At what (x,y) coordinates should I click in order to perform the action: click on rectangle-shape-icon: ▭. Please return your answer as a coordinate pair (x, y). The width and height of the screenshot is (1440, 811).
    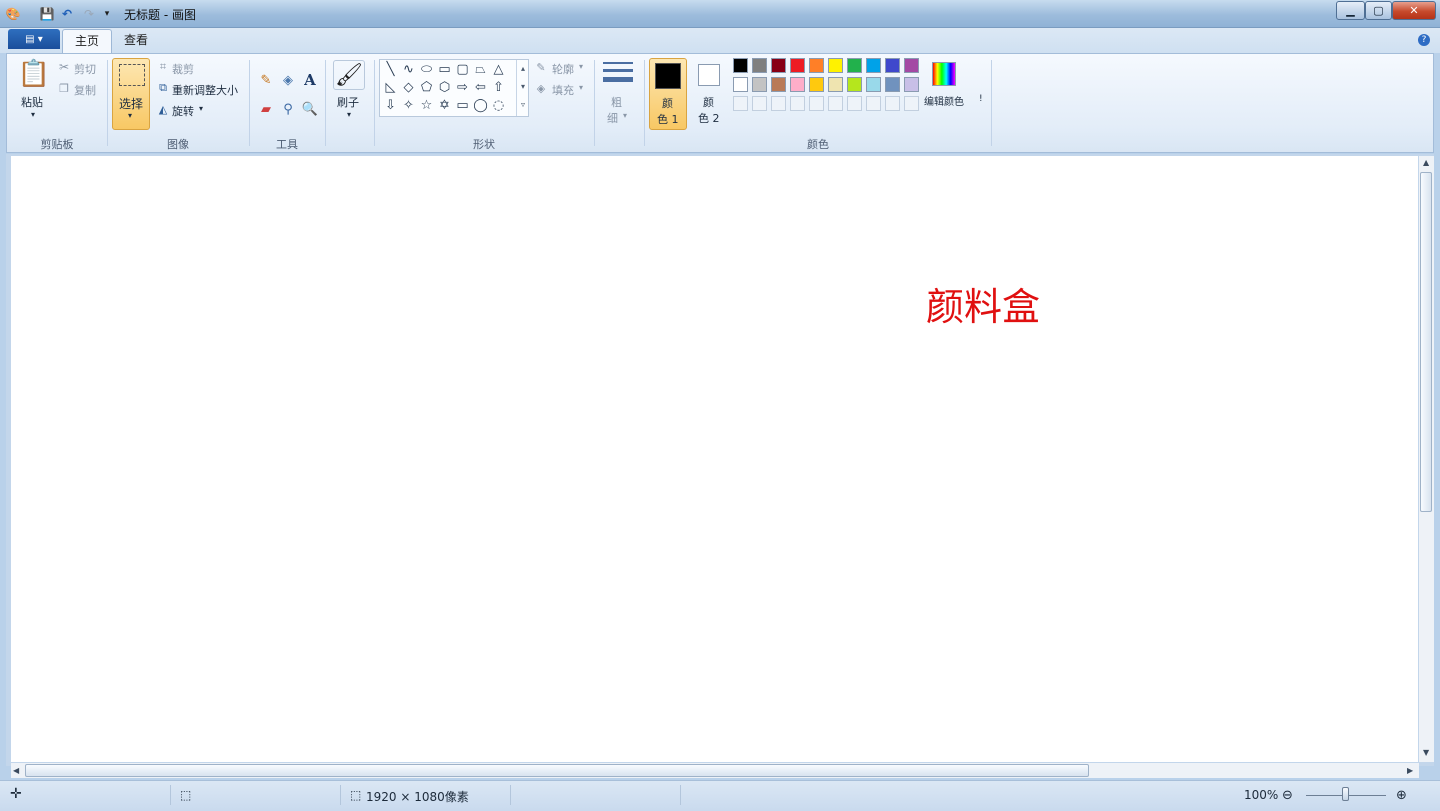
    Looking at the image, I should click on (444, 69).